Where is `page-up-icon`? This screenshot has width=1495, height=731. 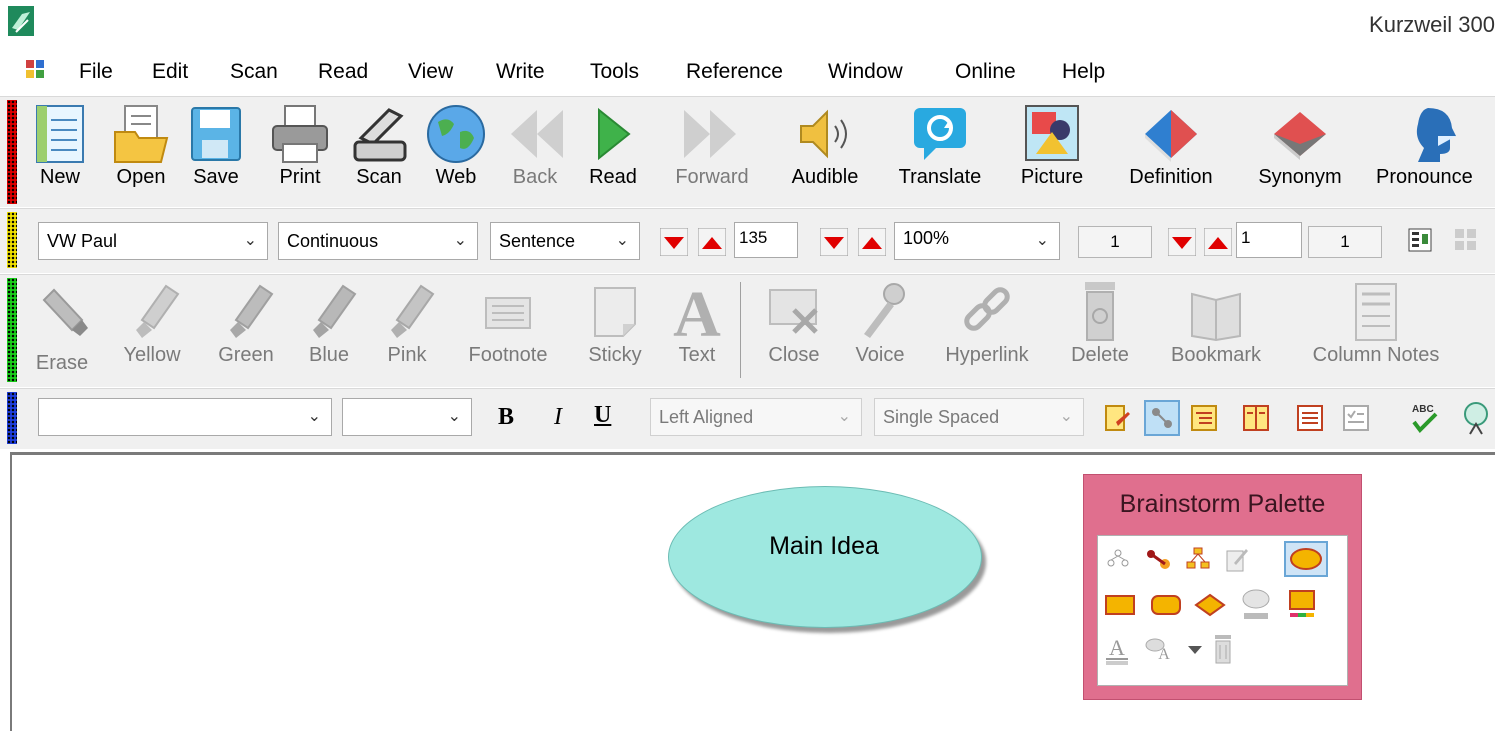
page-up-icon is located at coordinates (1218, 242).